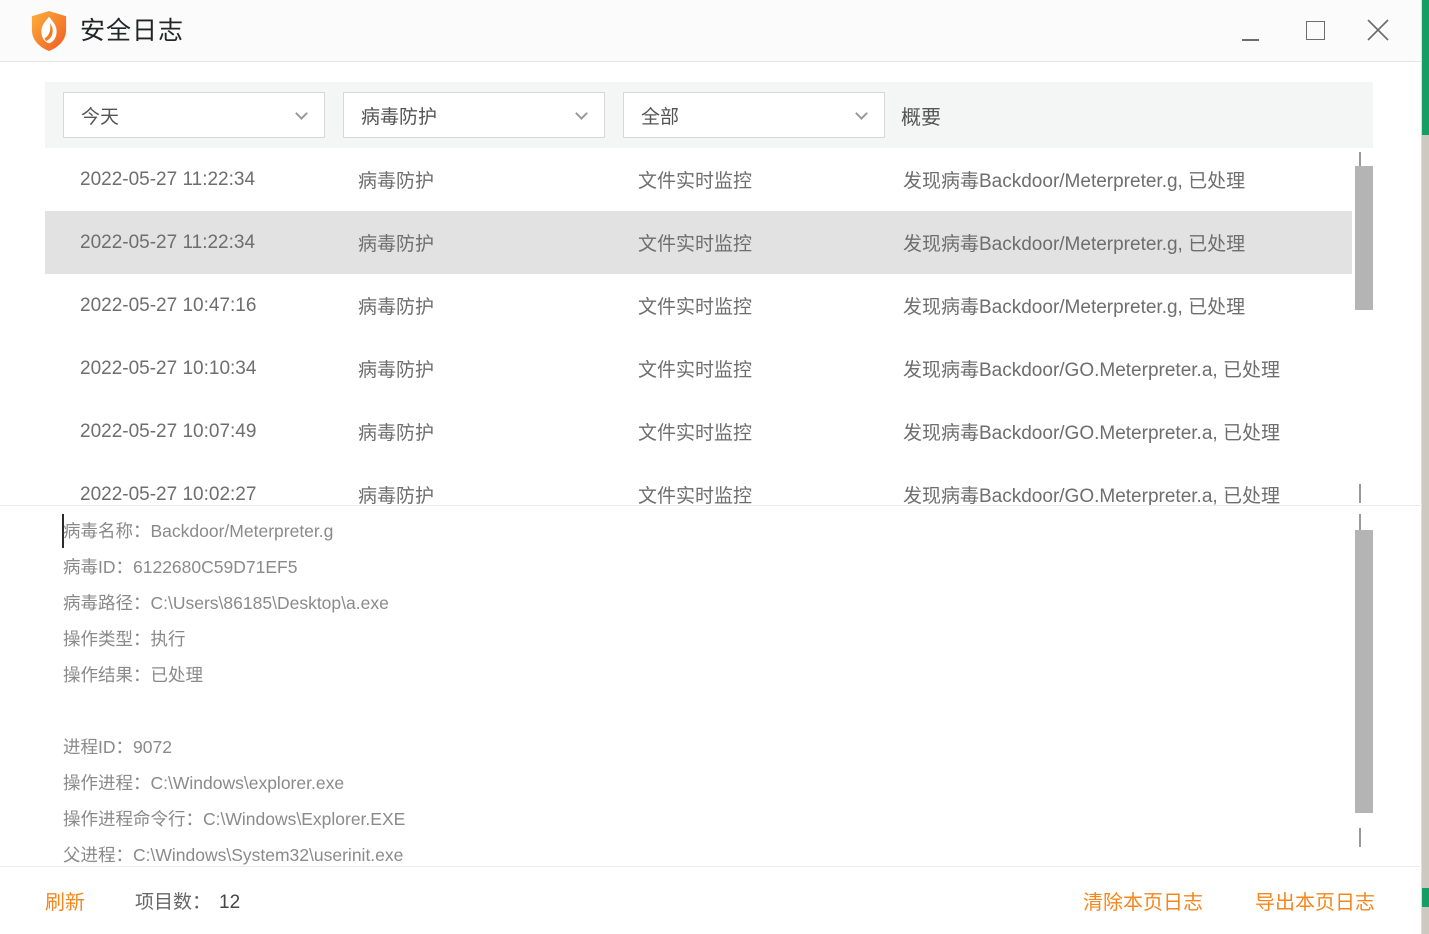 This screenshot has width=1429, height=934. What do you see at coordinates (168, 494) in the screenshot?
I see `row-time: 2022-05-27 10:02:27` at bounding box center [168, 494].